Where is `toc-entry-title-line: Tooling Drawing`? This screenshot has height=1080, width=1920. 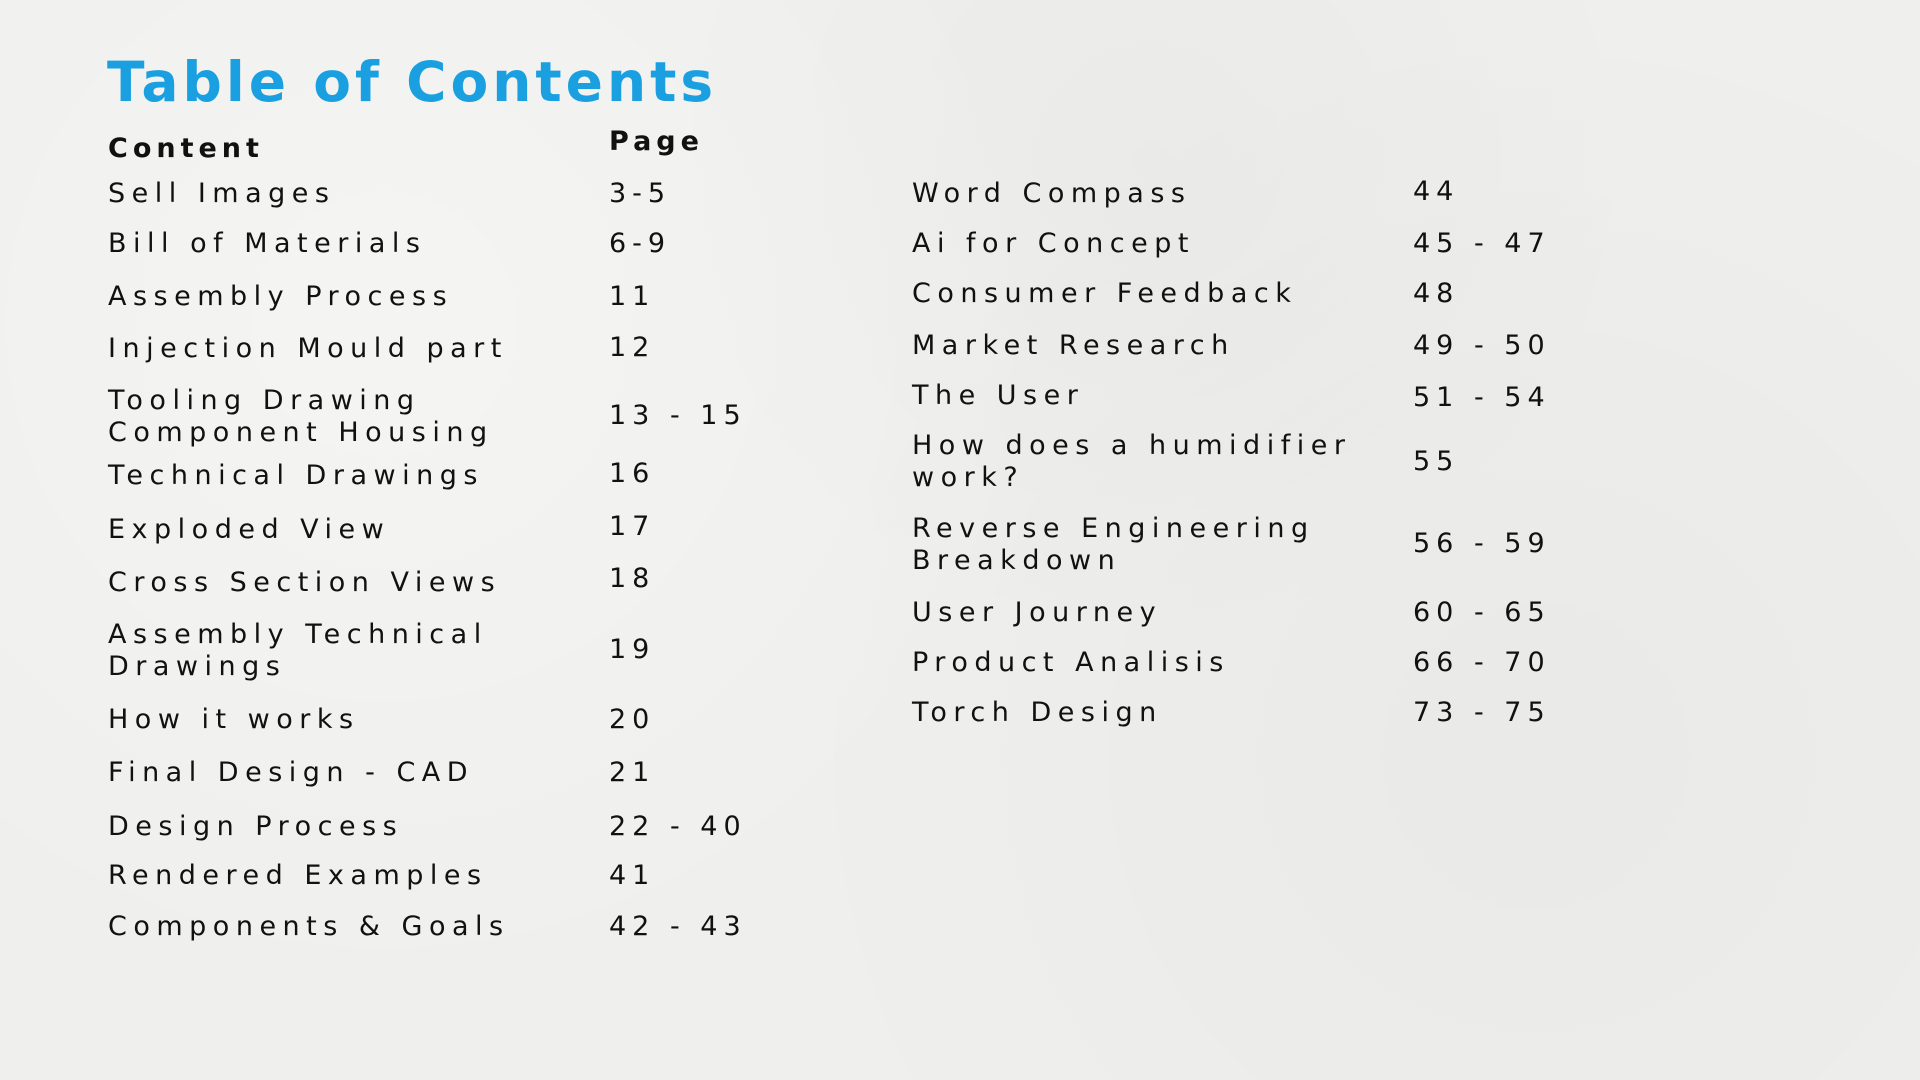 toc-entry-title-line: Tooling Drawing is located at coordinates (264, 400).